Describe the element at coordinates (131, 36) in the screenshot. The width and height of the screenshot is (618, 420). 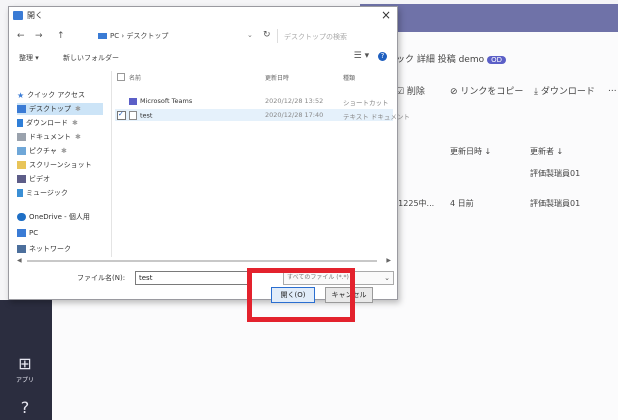
I see `path-breadcrumb: PC › デスクトップ` at that location.